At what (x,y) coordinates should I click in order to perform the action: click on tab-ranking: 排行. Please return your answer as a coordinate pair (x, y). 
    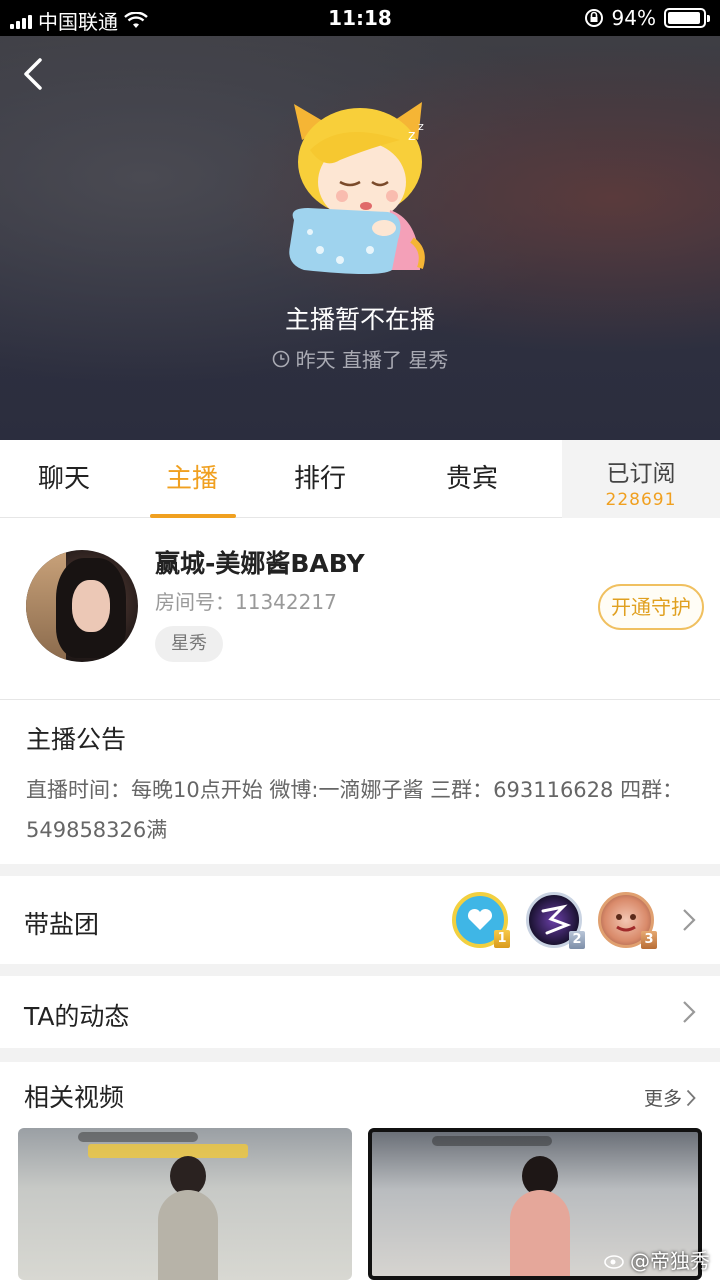
    Looking at the image, I should click on (320, 479).